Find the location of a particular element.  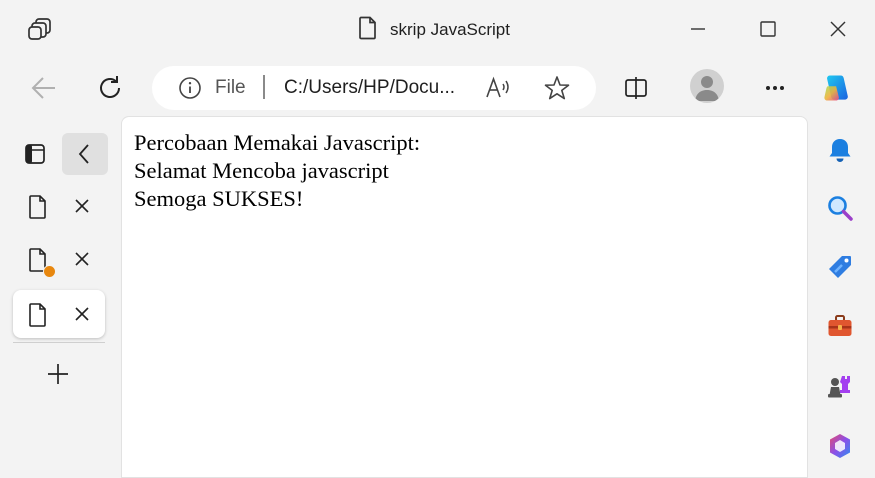

profile-avatar is located at coordinates (707, 86).